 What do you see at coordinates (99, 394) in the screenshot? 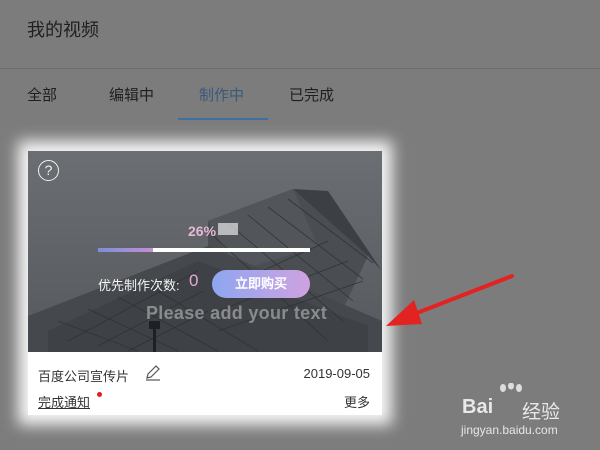
I see `notification-dot` at bounding box center [99, 394].